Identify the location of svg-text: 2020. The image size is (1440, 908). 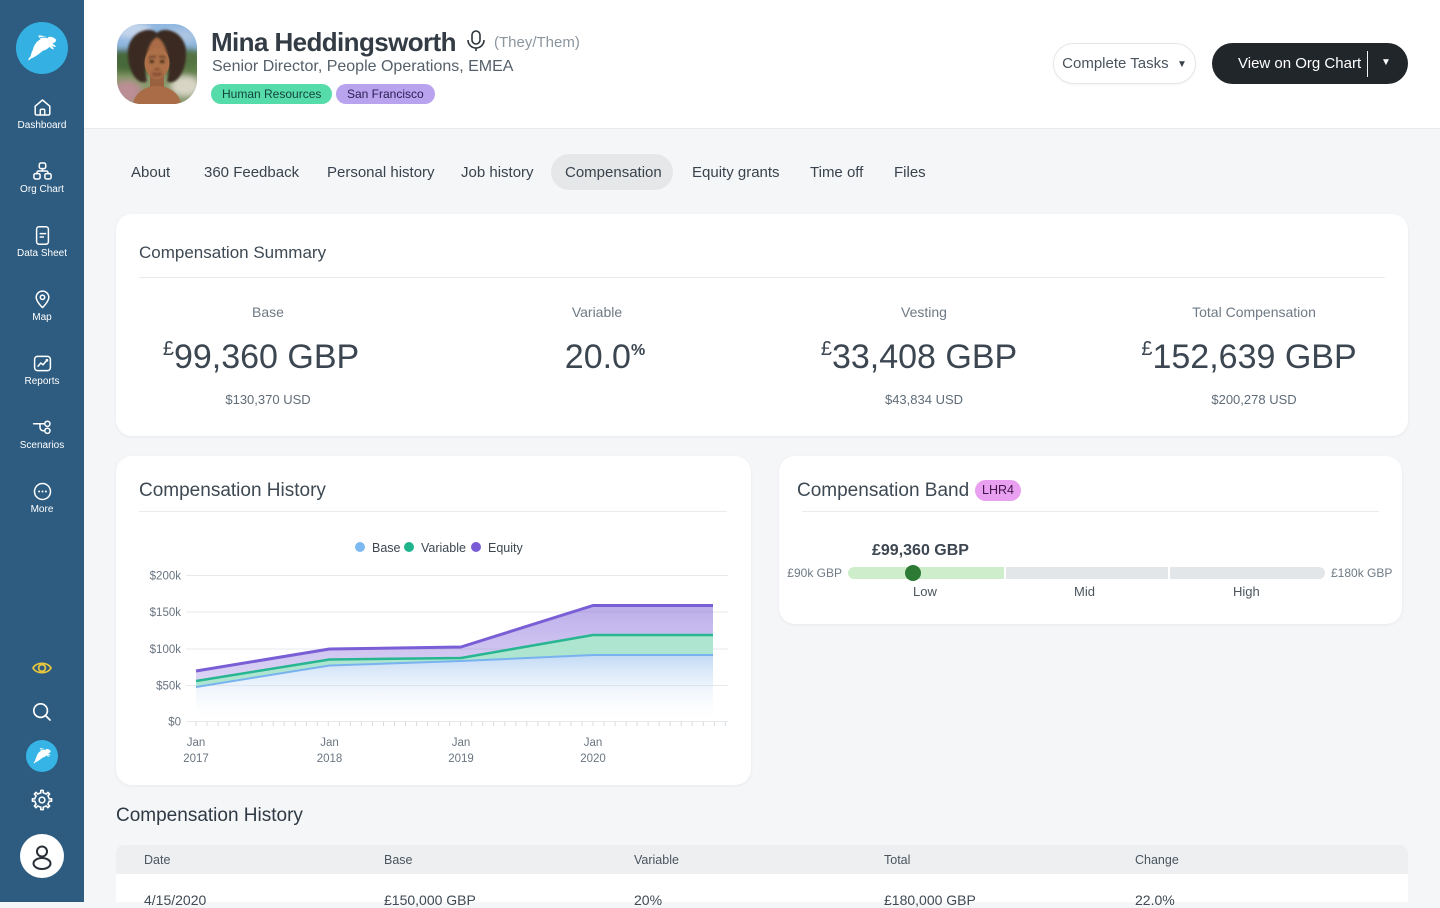
(593, 759).